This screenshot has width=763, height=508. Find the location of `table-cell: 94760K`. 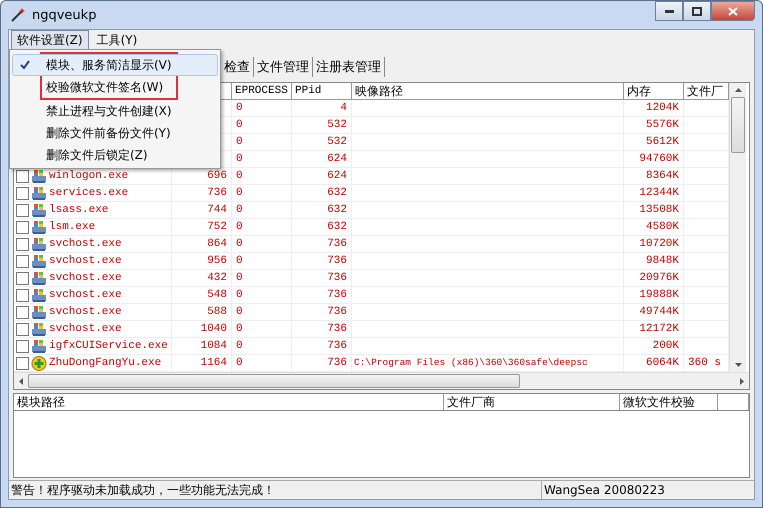

table-cell: 94760K is located at coordinates (659, 159).